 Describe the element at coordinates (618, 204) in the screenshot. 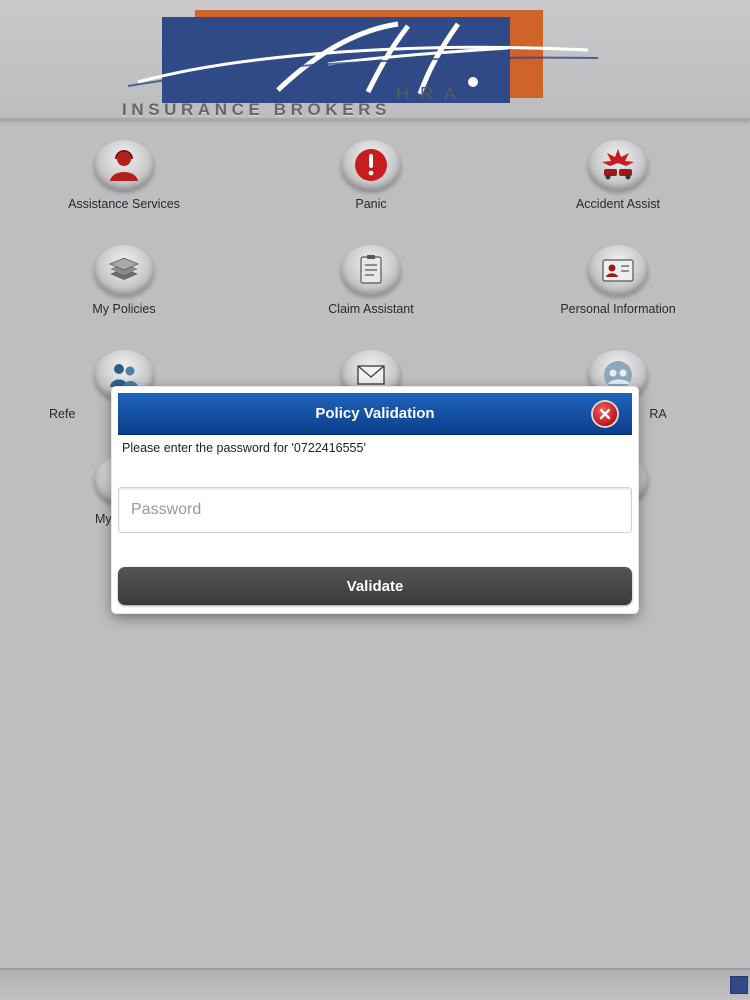

I see `tile-label: Accident Assist` at that location.